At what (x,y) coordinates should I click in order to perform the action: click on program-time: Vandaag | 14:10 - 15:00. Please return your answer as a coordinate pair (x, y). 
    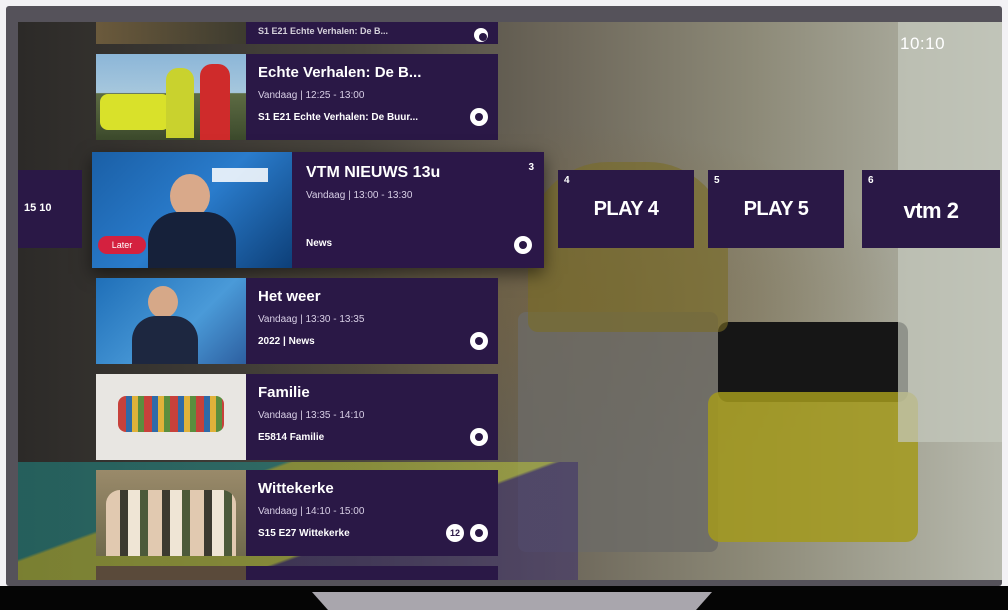
    Looking at the image, I should click on (311, 511).